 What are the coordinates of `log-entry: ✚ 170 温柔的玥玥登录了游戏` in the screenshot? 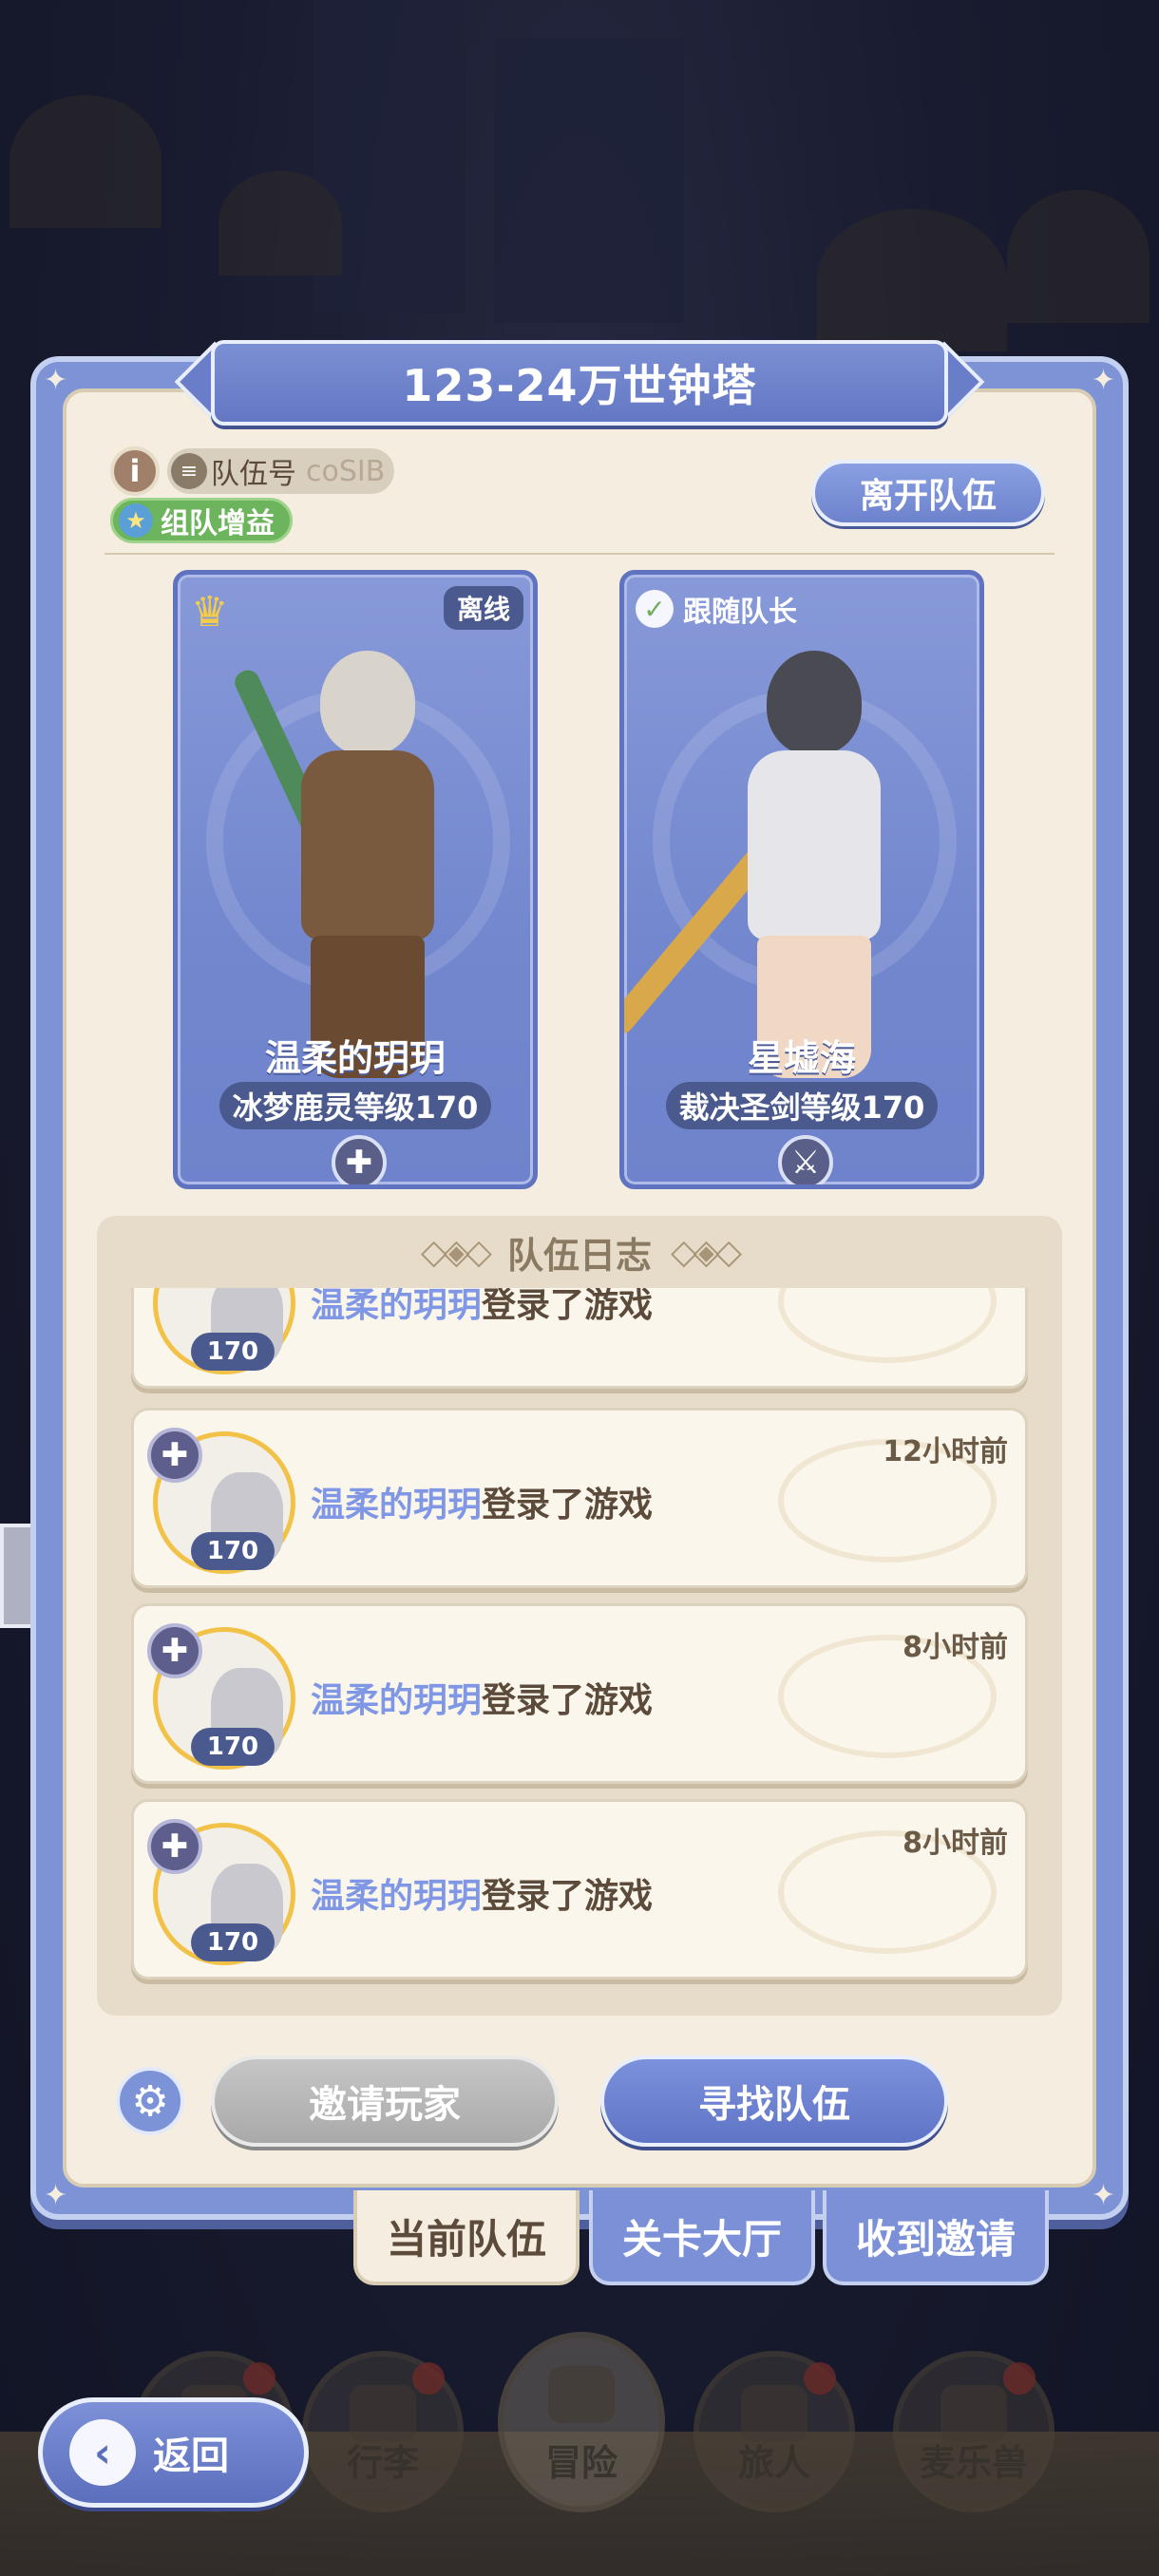 It's located at (579, 1338).